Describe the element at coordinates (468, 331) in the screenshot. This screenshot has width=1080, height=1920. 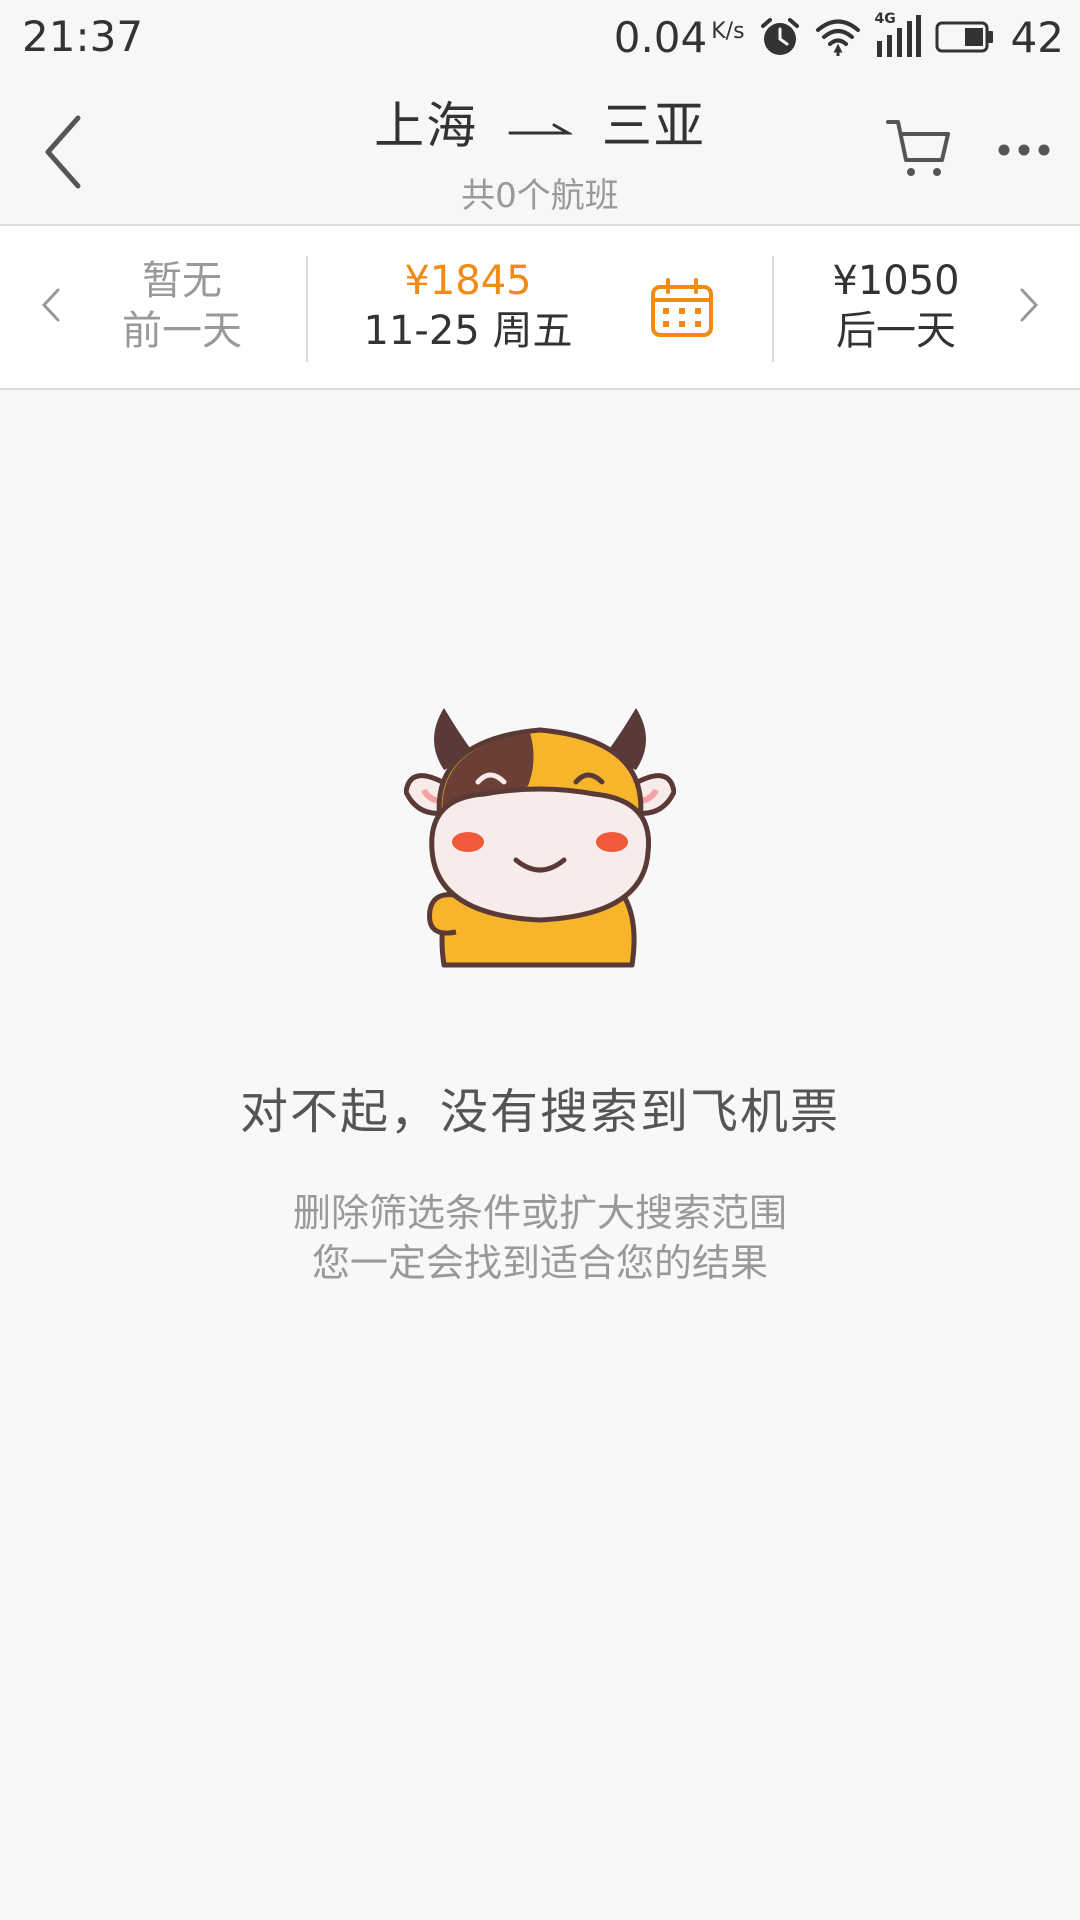
I see `current-date-label: 11-25 周五` at that location.